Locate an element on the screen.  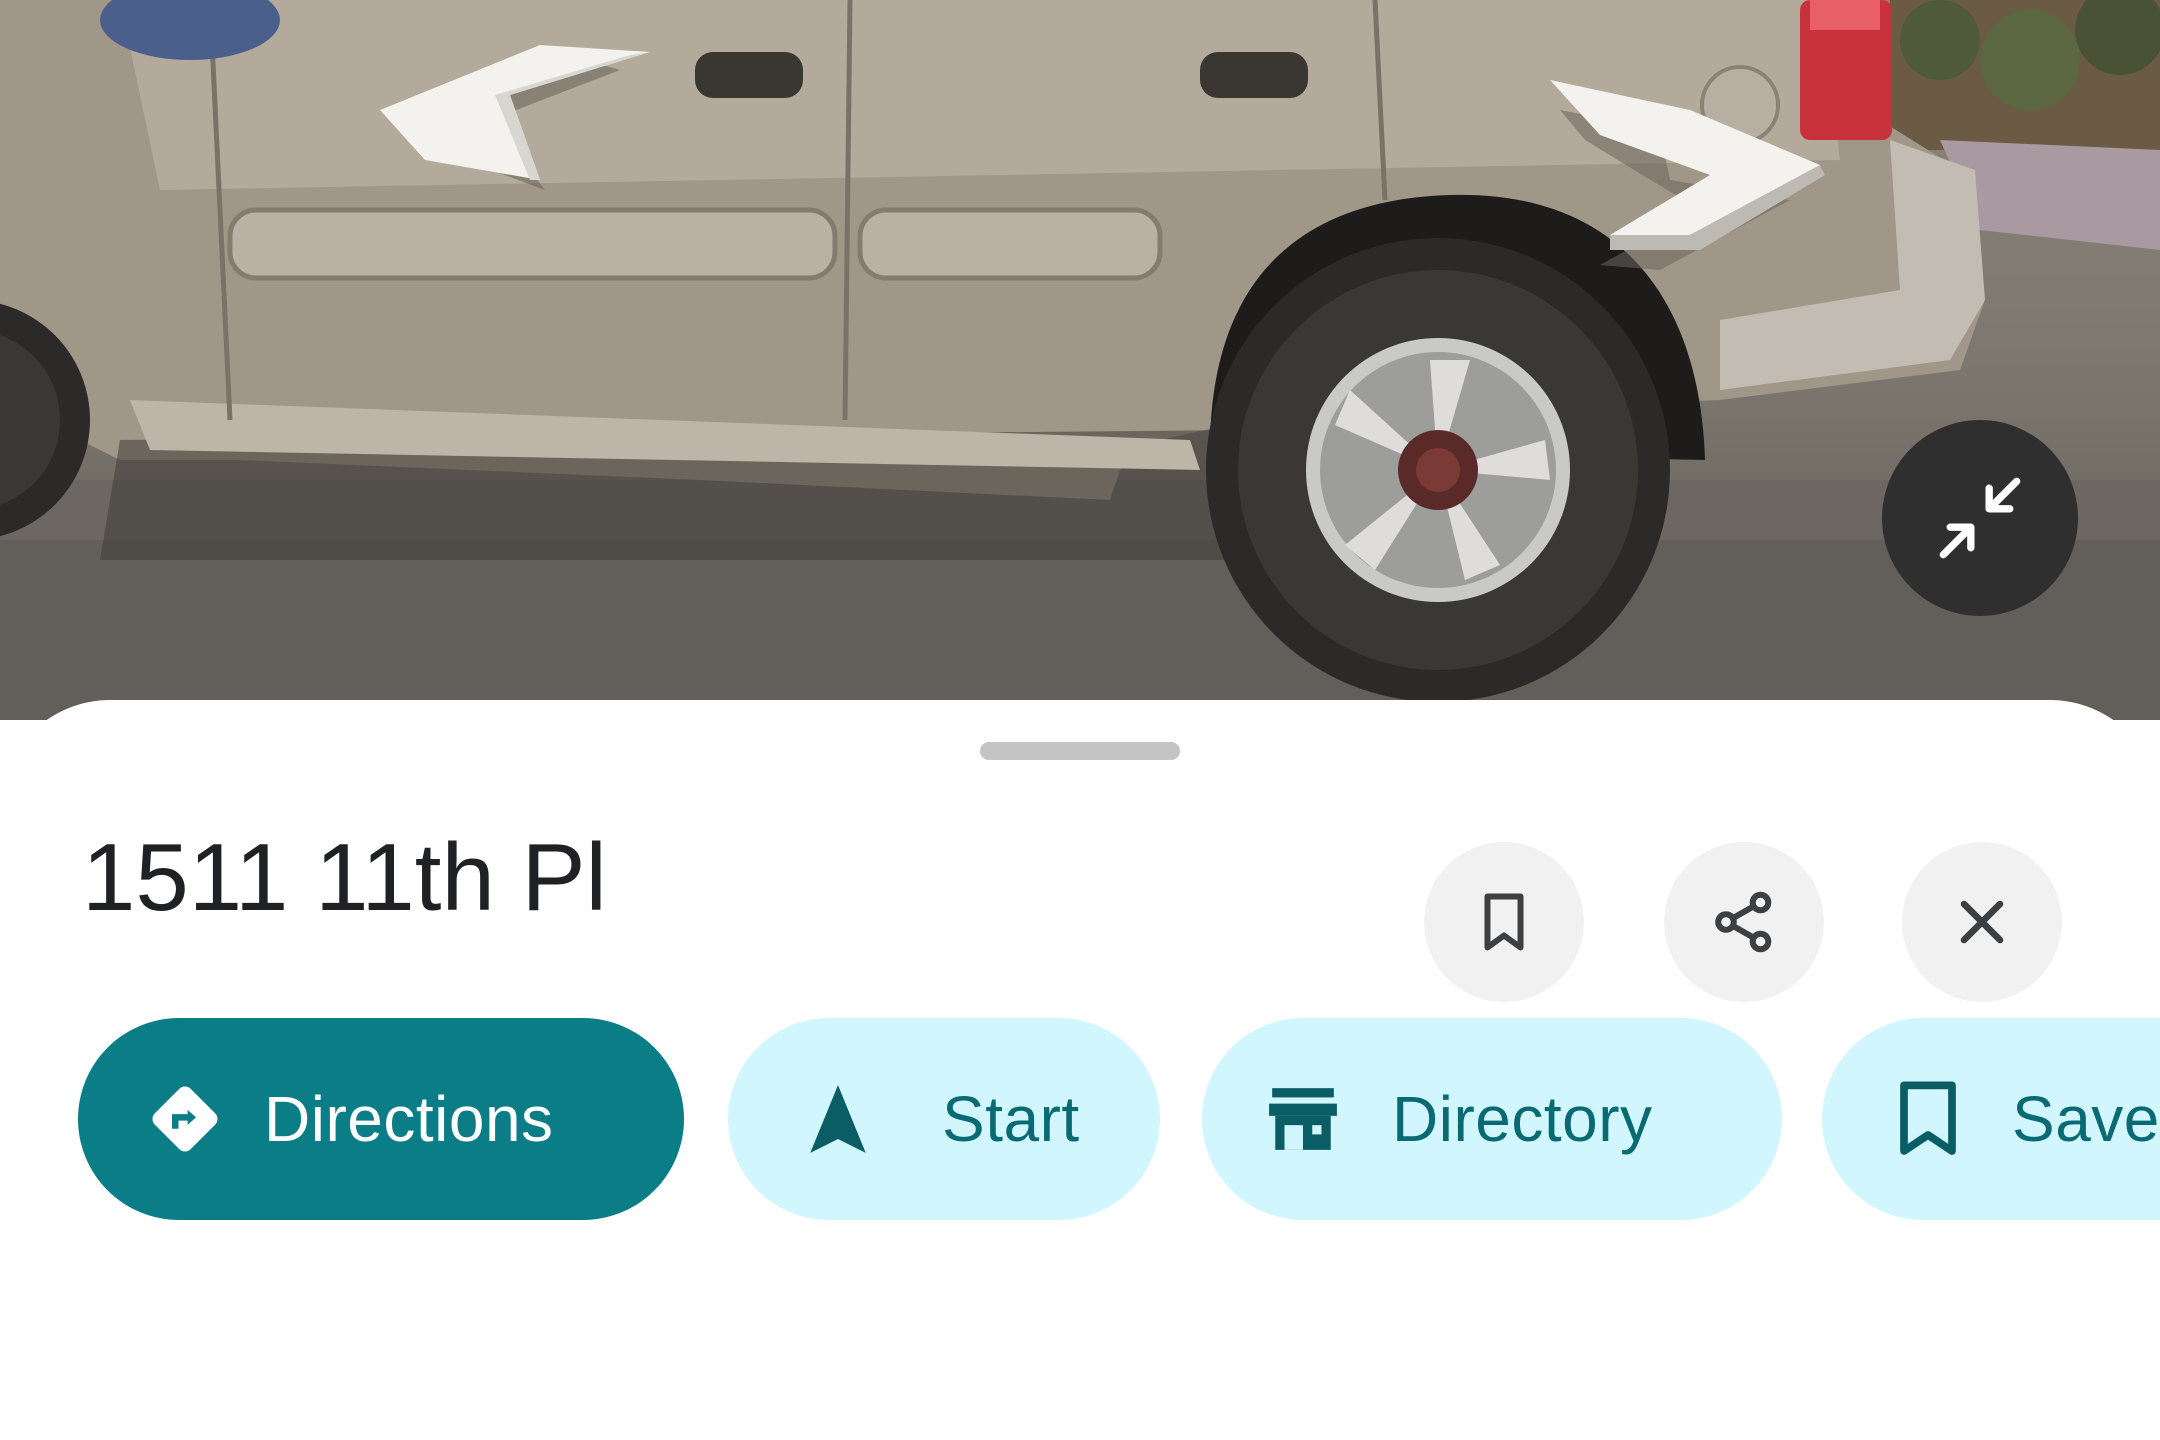
close-button is located at coordinates (1982, 922).